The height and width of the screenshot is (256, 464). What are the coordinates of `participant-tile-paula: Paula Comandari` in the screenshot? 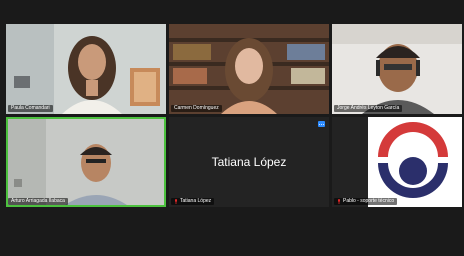 It's located at (86, 69).